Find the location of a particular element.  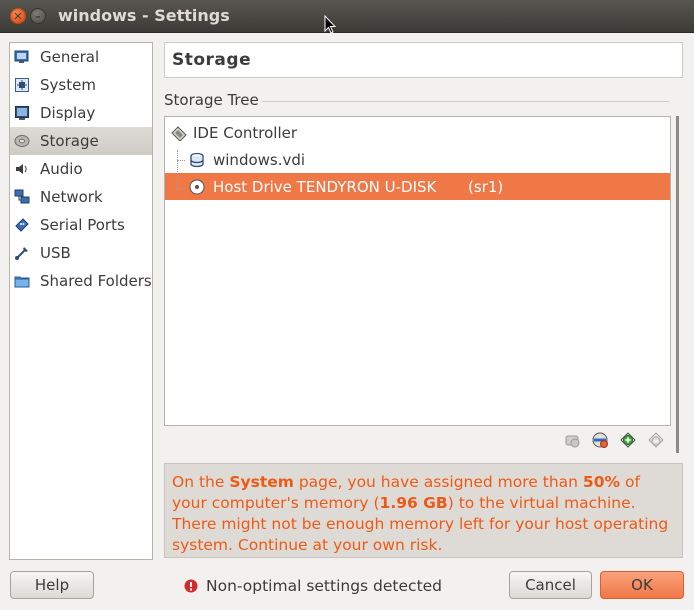

network-icon is located at coordinates (22, 196).